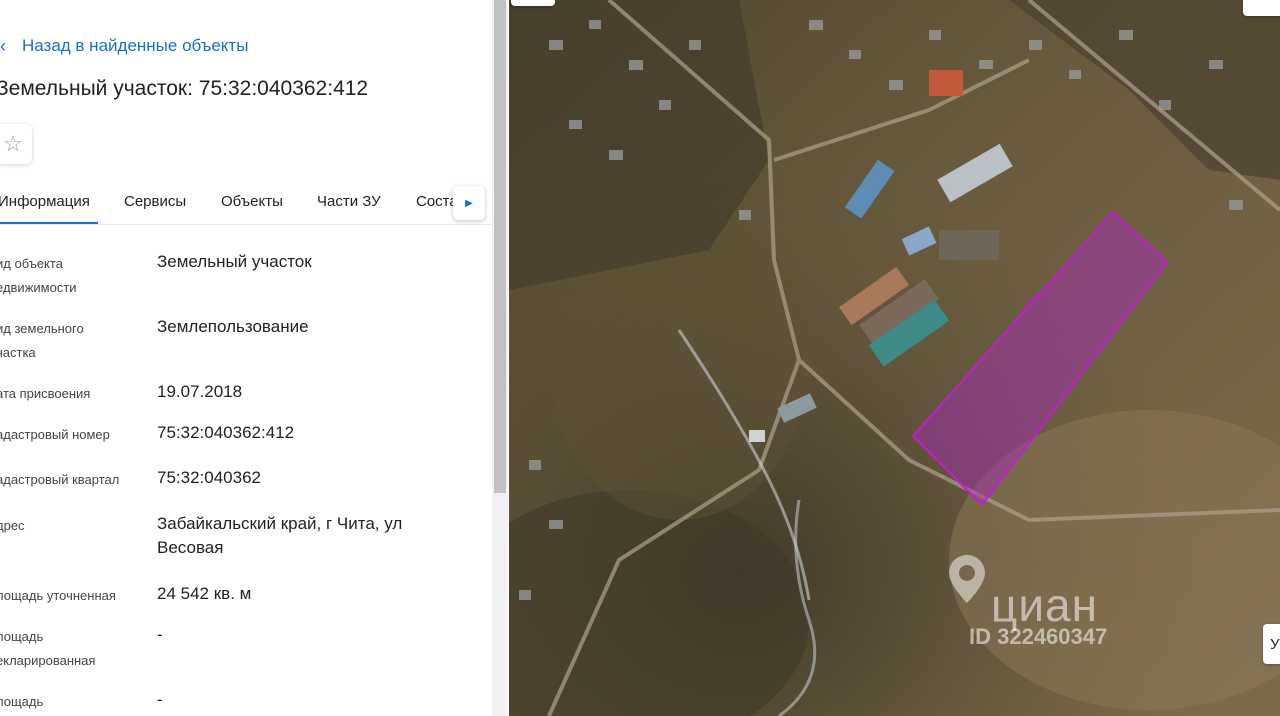  I want to click on favorite-button: ☆, so click(16, 144).